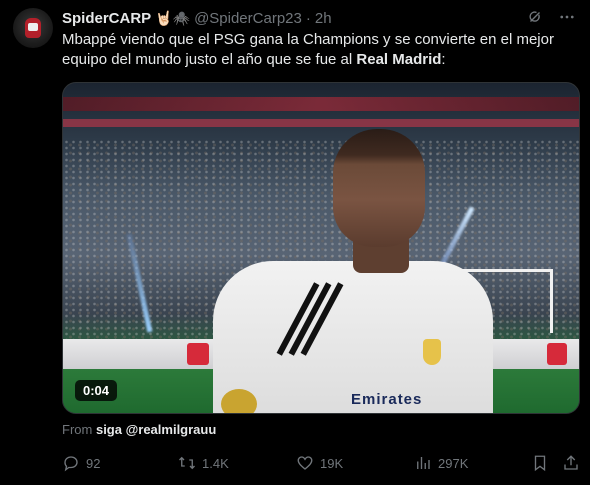 The width and height of the screenshot is (590, 485). Describe the element at coordinates (332, 463) in the screenshot. I see `like-count: 19K` at that location.